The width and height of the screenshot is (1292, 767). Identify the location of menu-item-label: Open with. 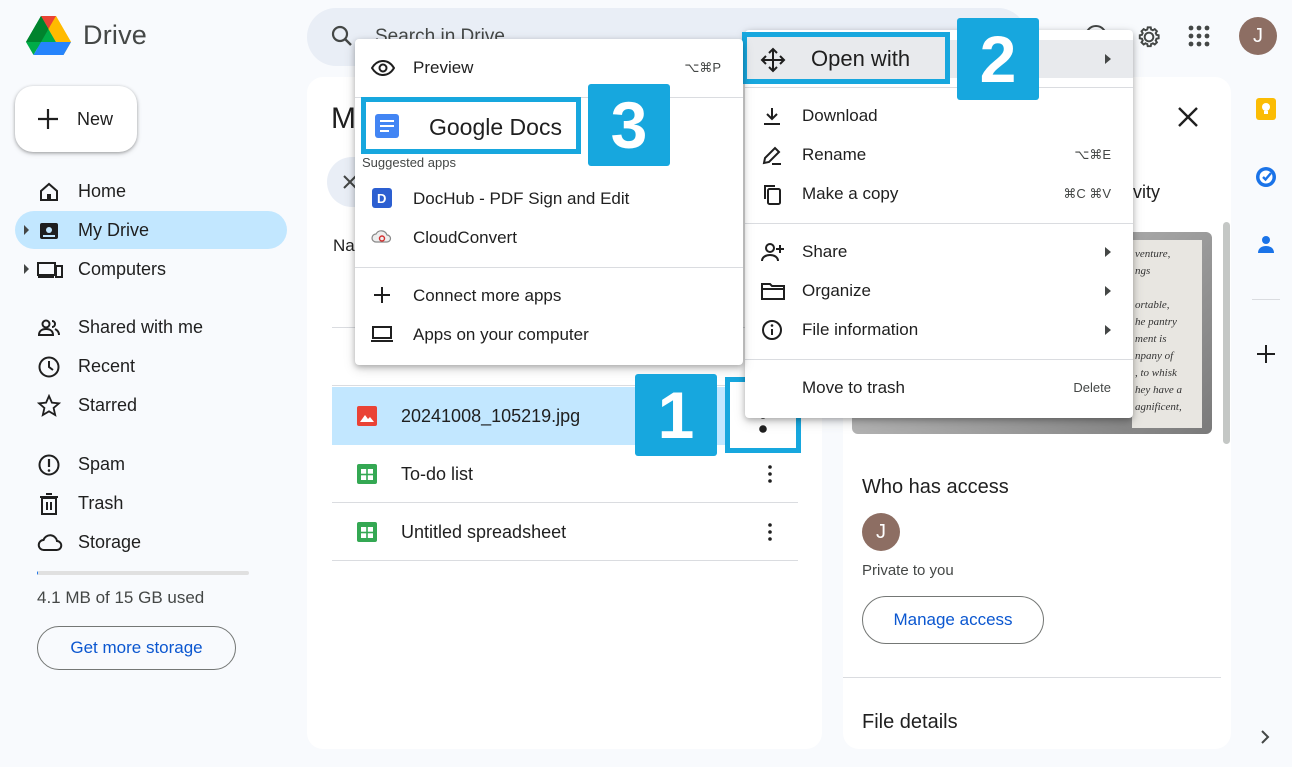
(861, 58).